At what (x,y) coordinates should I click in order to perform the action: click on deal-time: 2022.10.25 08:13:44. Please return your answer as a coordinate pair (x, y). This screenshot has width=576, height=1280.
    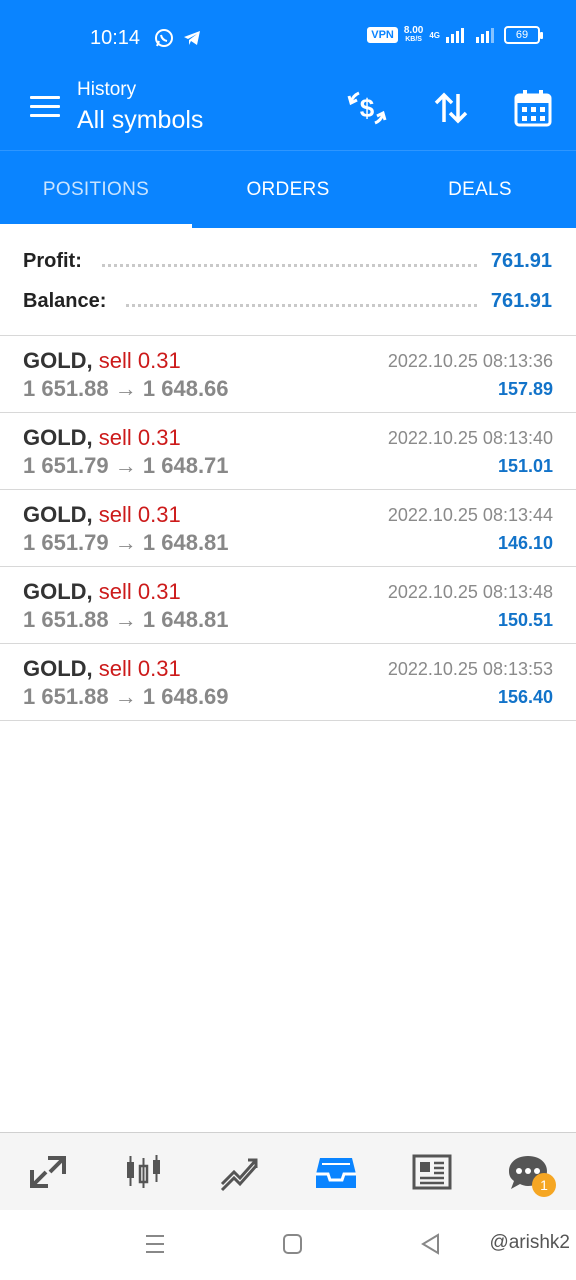
    Looking at the image, I should click on (470, 515).